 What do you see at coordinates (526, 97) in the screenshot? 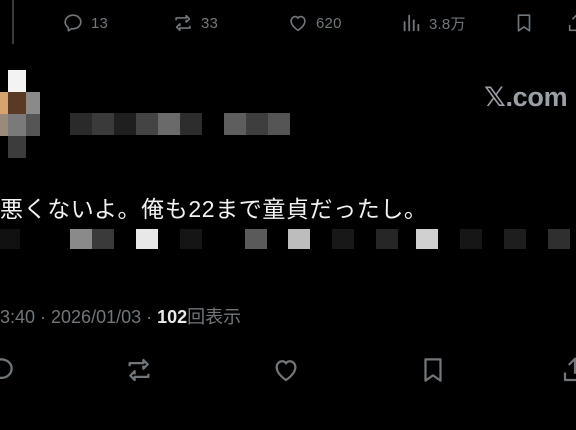
I see `x-watermark: 𝕏.com` at bounding box center [526, 97].